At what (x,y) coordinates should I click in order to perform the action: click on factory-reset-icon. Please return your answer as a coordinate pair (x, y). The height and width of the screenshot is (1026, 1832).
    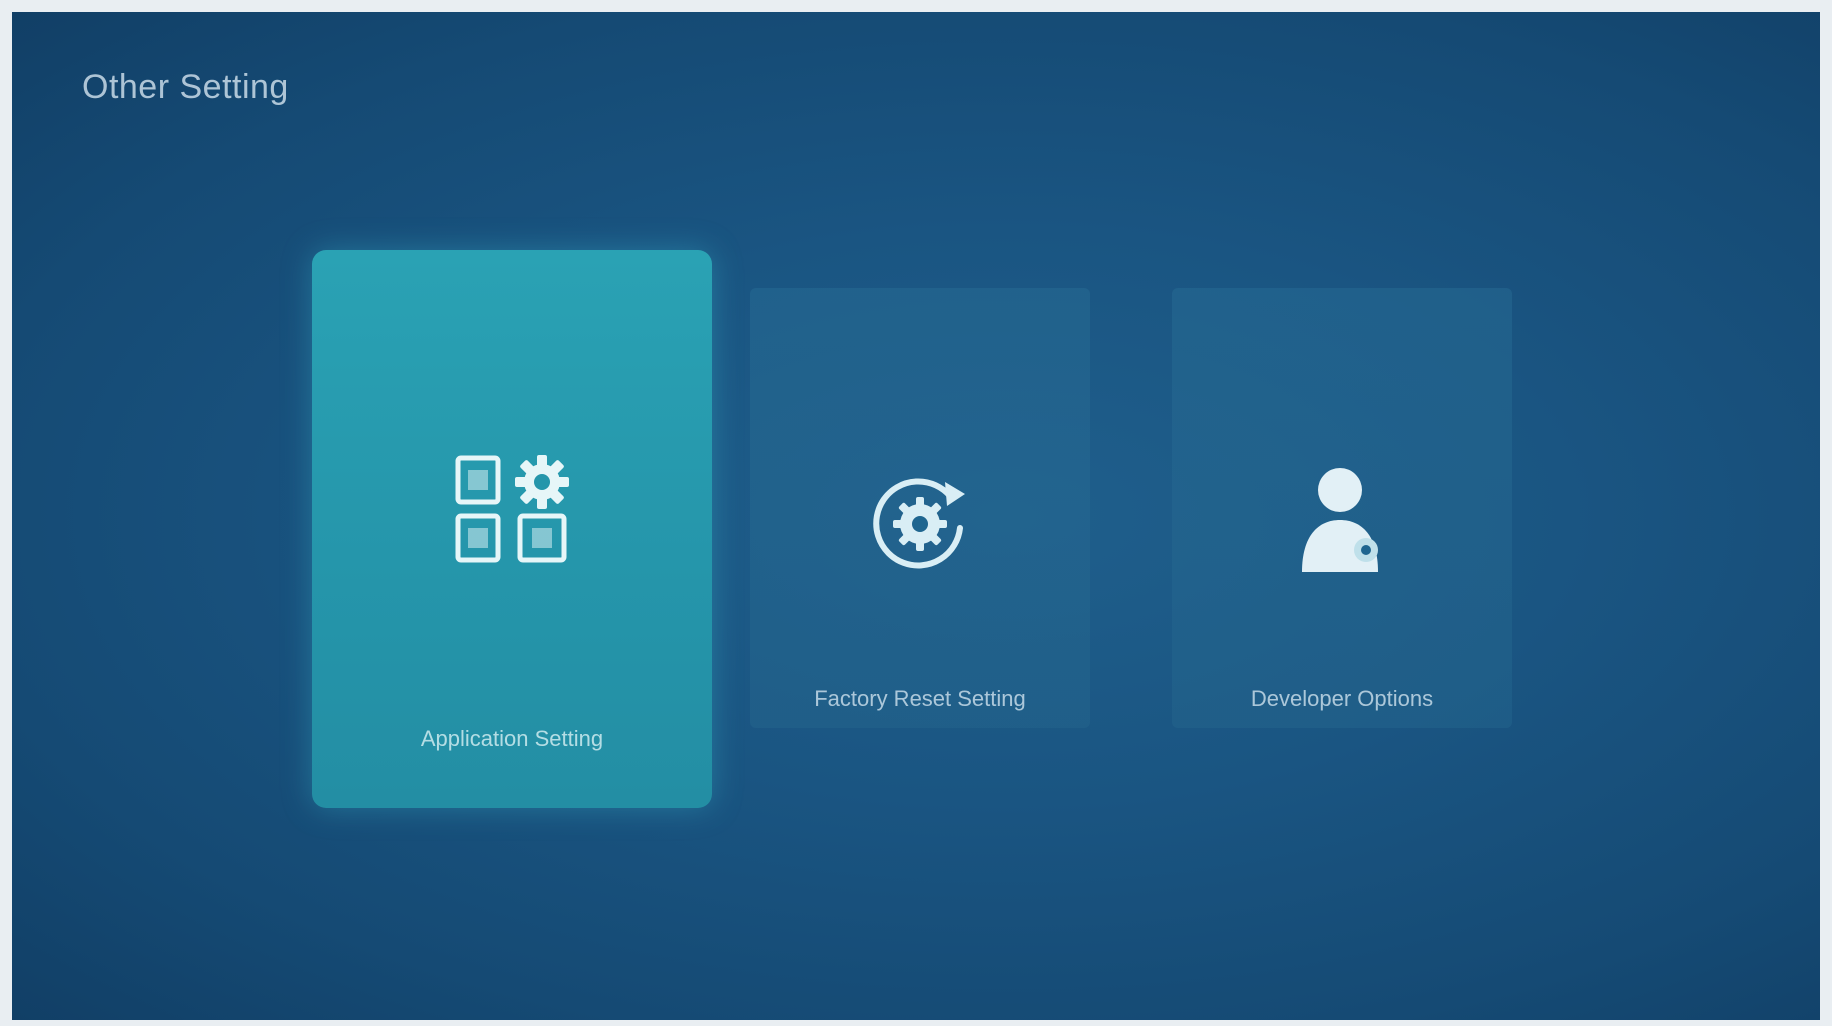
    Looking at the image, I should click on (920, 525).